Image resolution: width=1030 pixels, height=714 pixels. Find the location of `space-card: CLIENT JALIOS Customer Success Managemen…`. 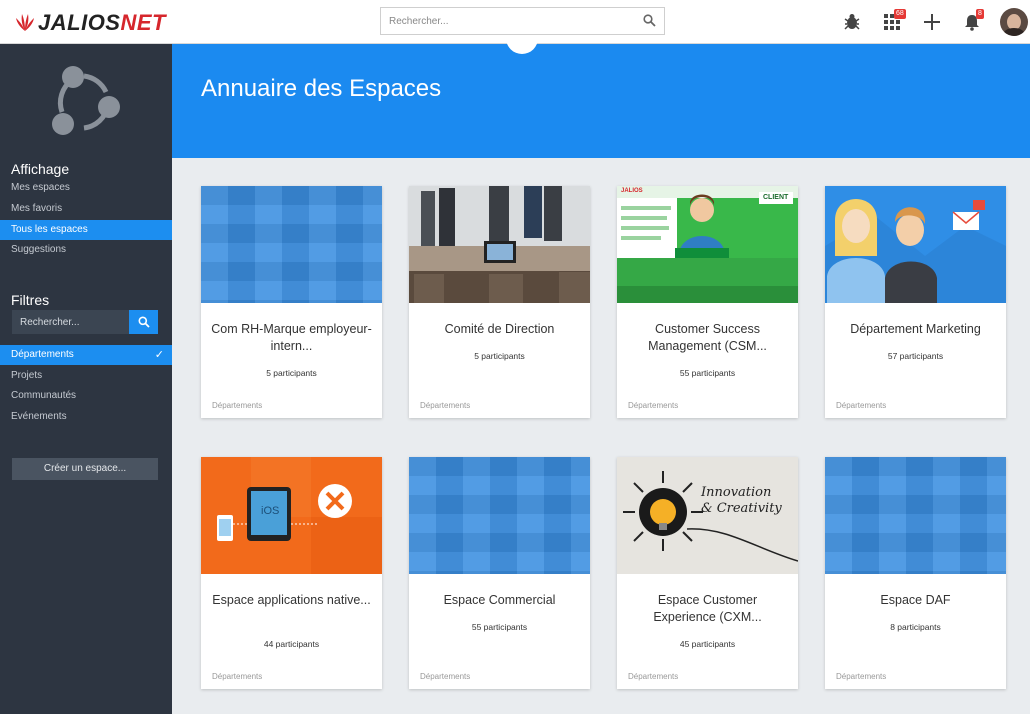

space-card: CLIENT JALIOS Customer Success Managemen… is located at coordinates (707, 302).